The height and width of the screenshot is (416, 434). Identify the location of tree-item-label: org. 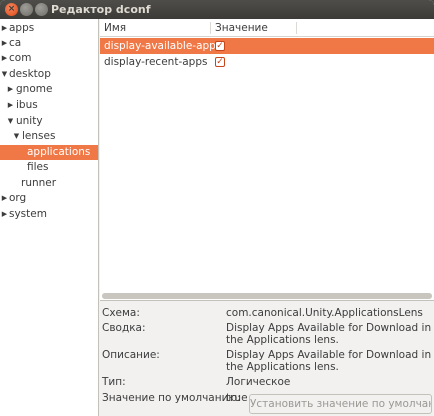
(18, 198).